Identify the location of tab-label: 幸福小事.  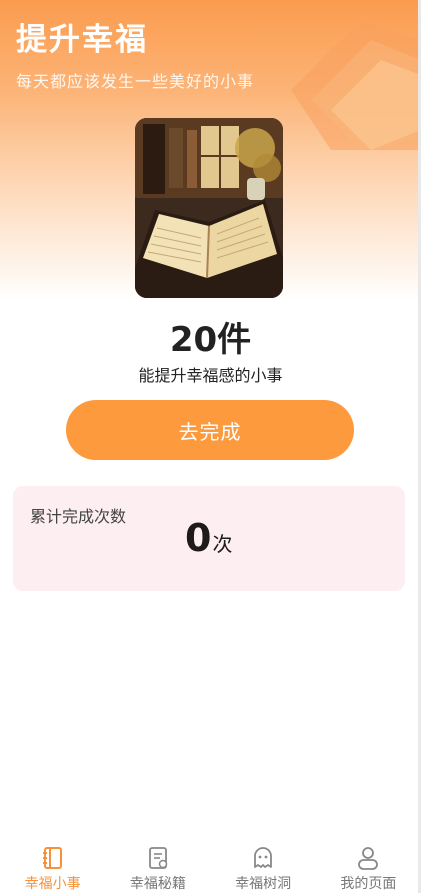
(52, 884).